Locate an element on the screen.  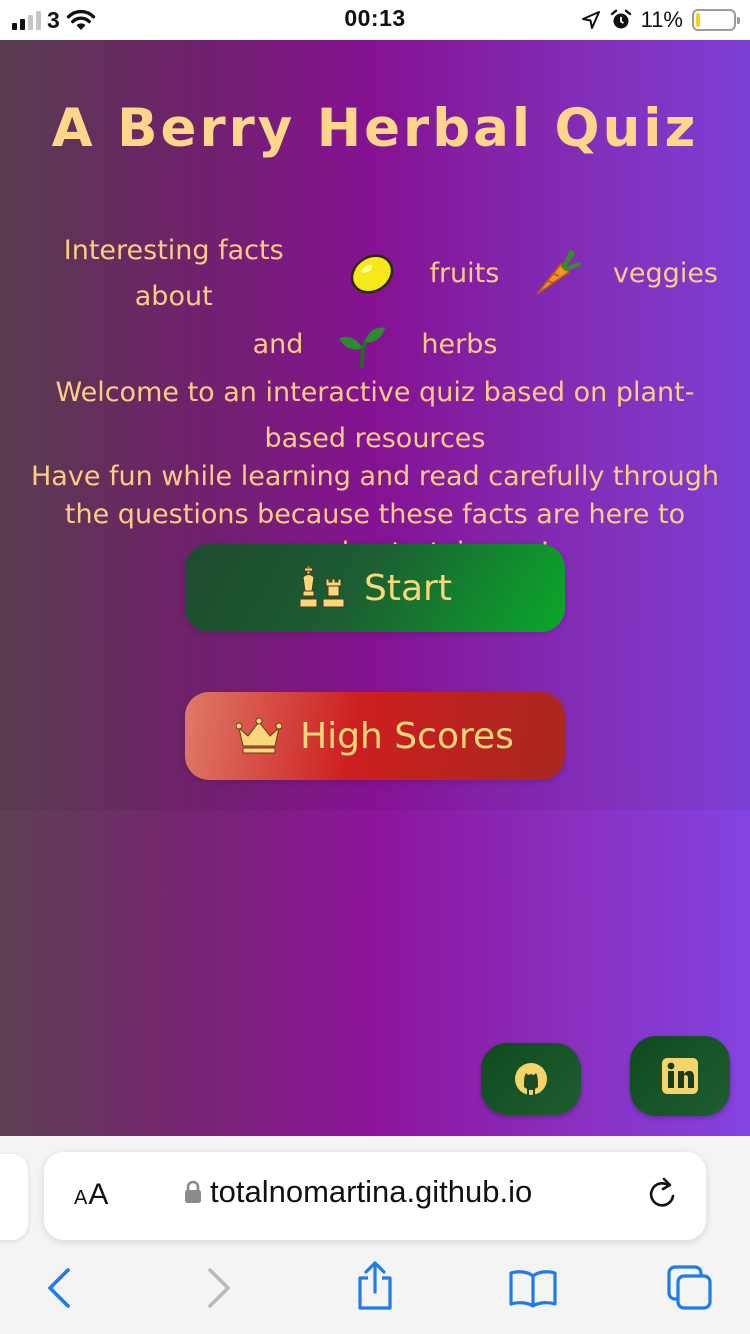
page-title: A Berry Herbal Quiz is located at coordinates (375, 128).